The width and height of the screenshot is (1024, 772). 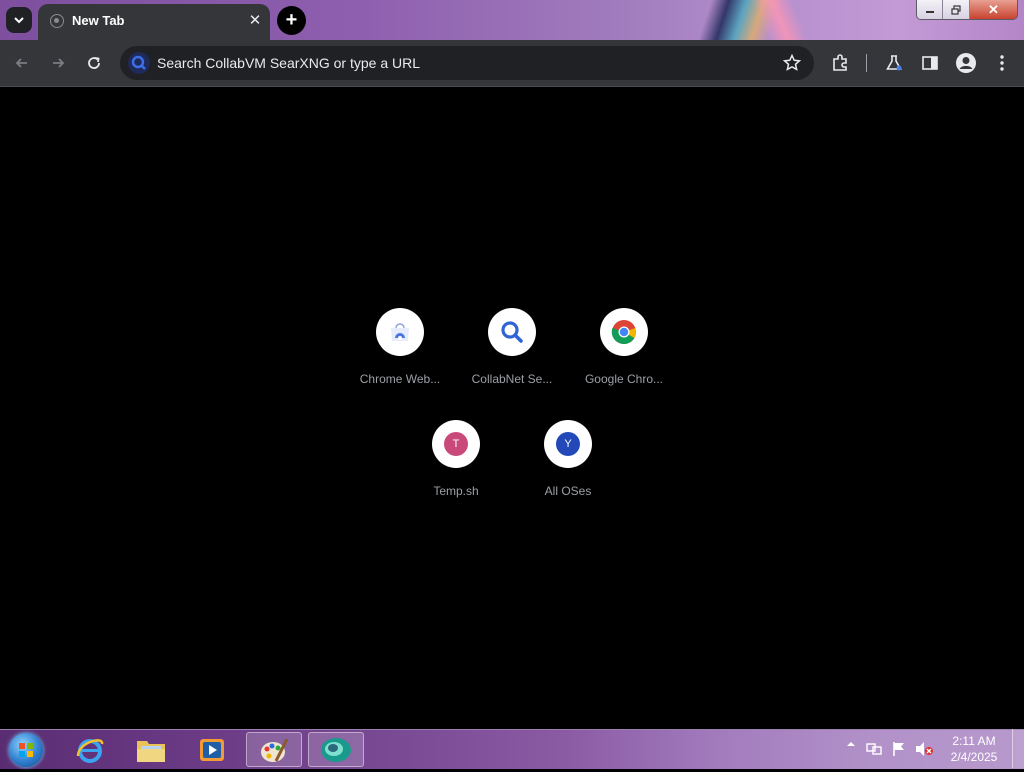 I want to click on tab-close-icon: ✕, so click(x=255, y=21).